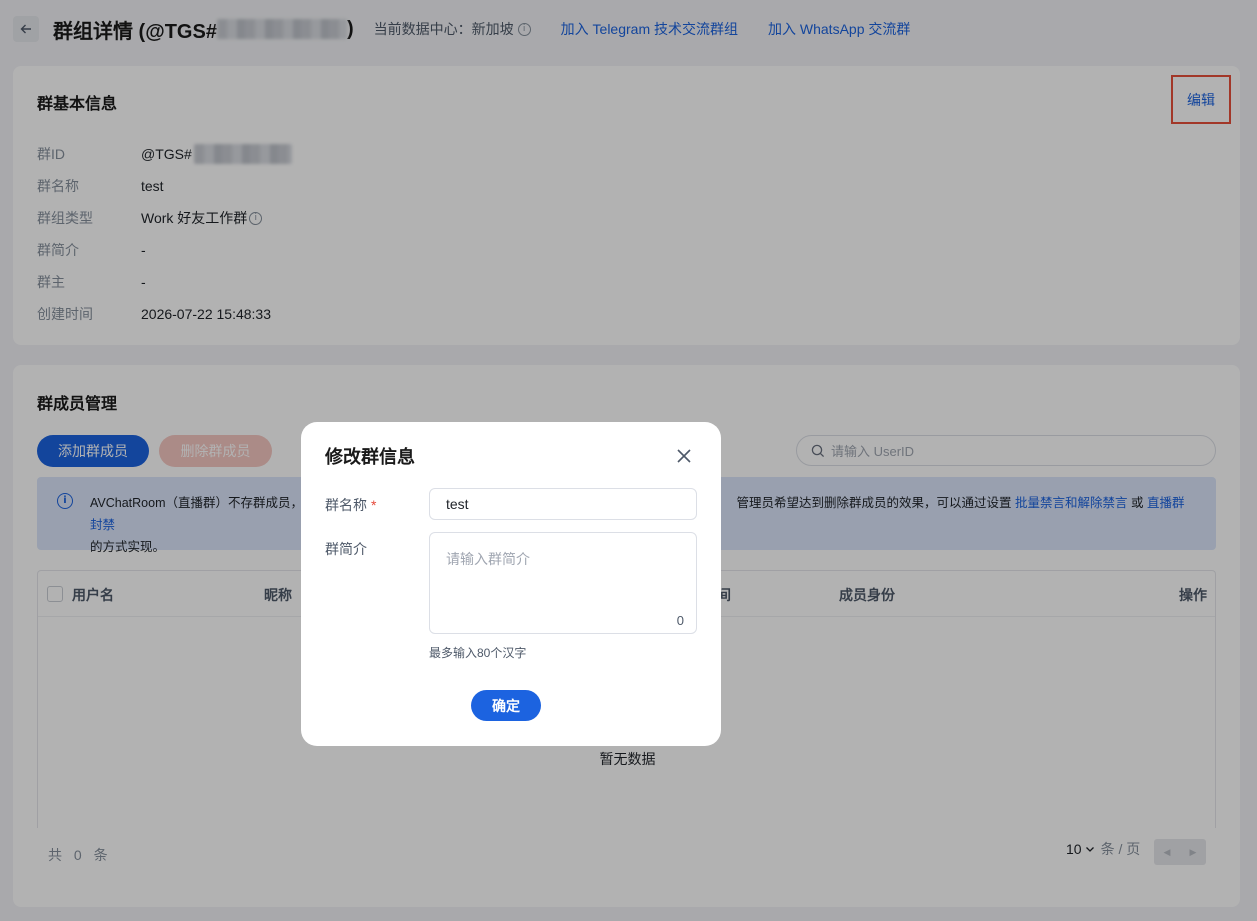 This screenshot has height=921, width=1257. Describe the element at coordinates (488, 559) in the screenshot. I see `group-intro-placeholder: 请输入群简介` at that location.